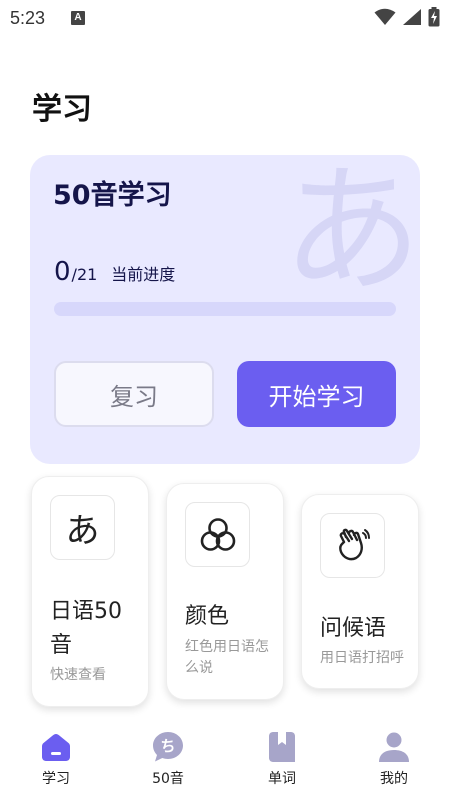  Describe the element at coordinates (282, 747) in the screenshot. I see `bookmark-book-icon` at that location.